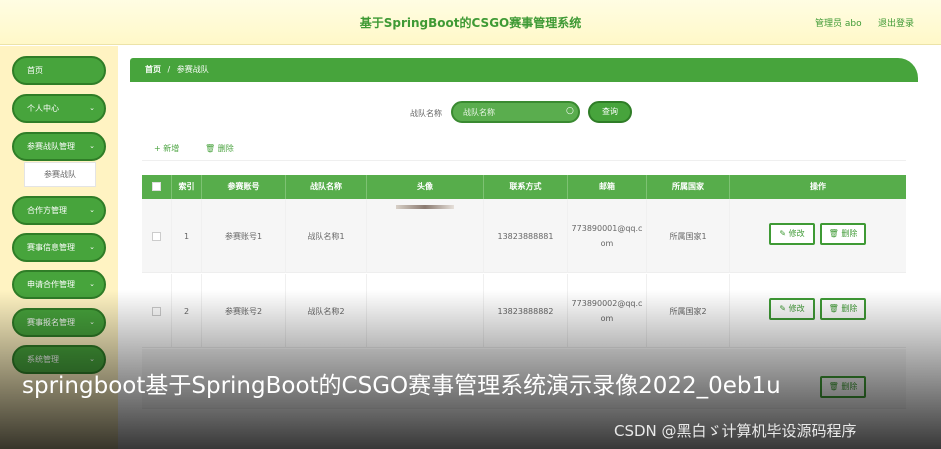 The image size is (941, 449). Describe the element at coordinates (187, 311) in the screenshot. I see `cell-index: 2` at that location.